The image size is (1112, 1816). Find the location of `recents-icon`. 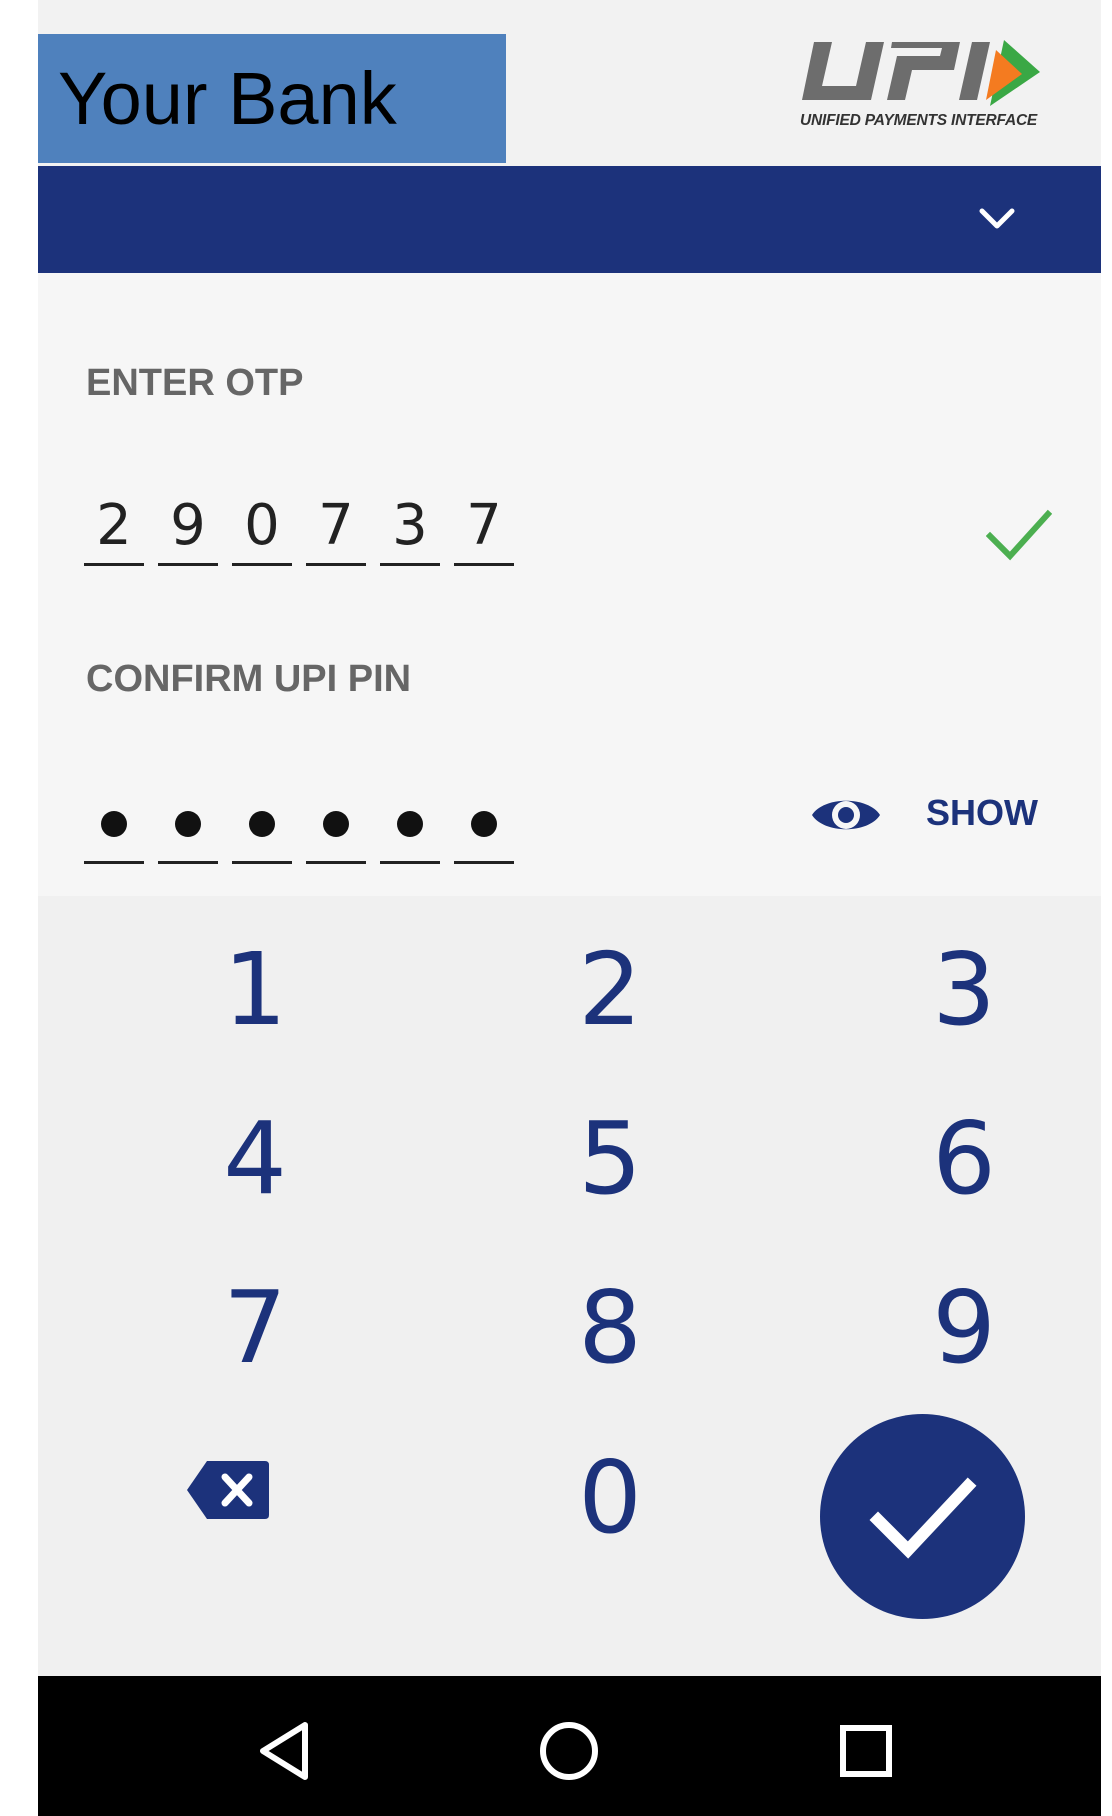

recents-icon is located at coordinates (866, 1751).